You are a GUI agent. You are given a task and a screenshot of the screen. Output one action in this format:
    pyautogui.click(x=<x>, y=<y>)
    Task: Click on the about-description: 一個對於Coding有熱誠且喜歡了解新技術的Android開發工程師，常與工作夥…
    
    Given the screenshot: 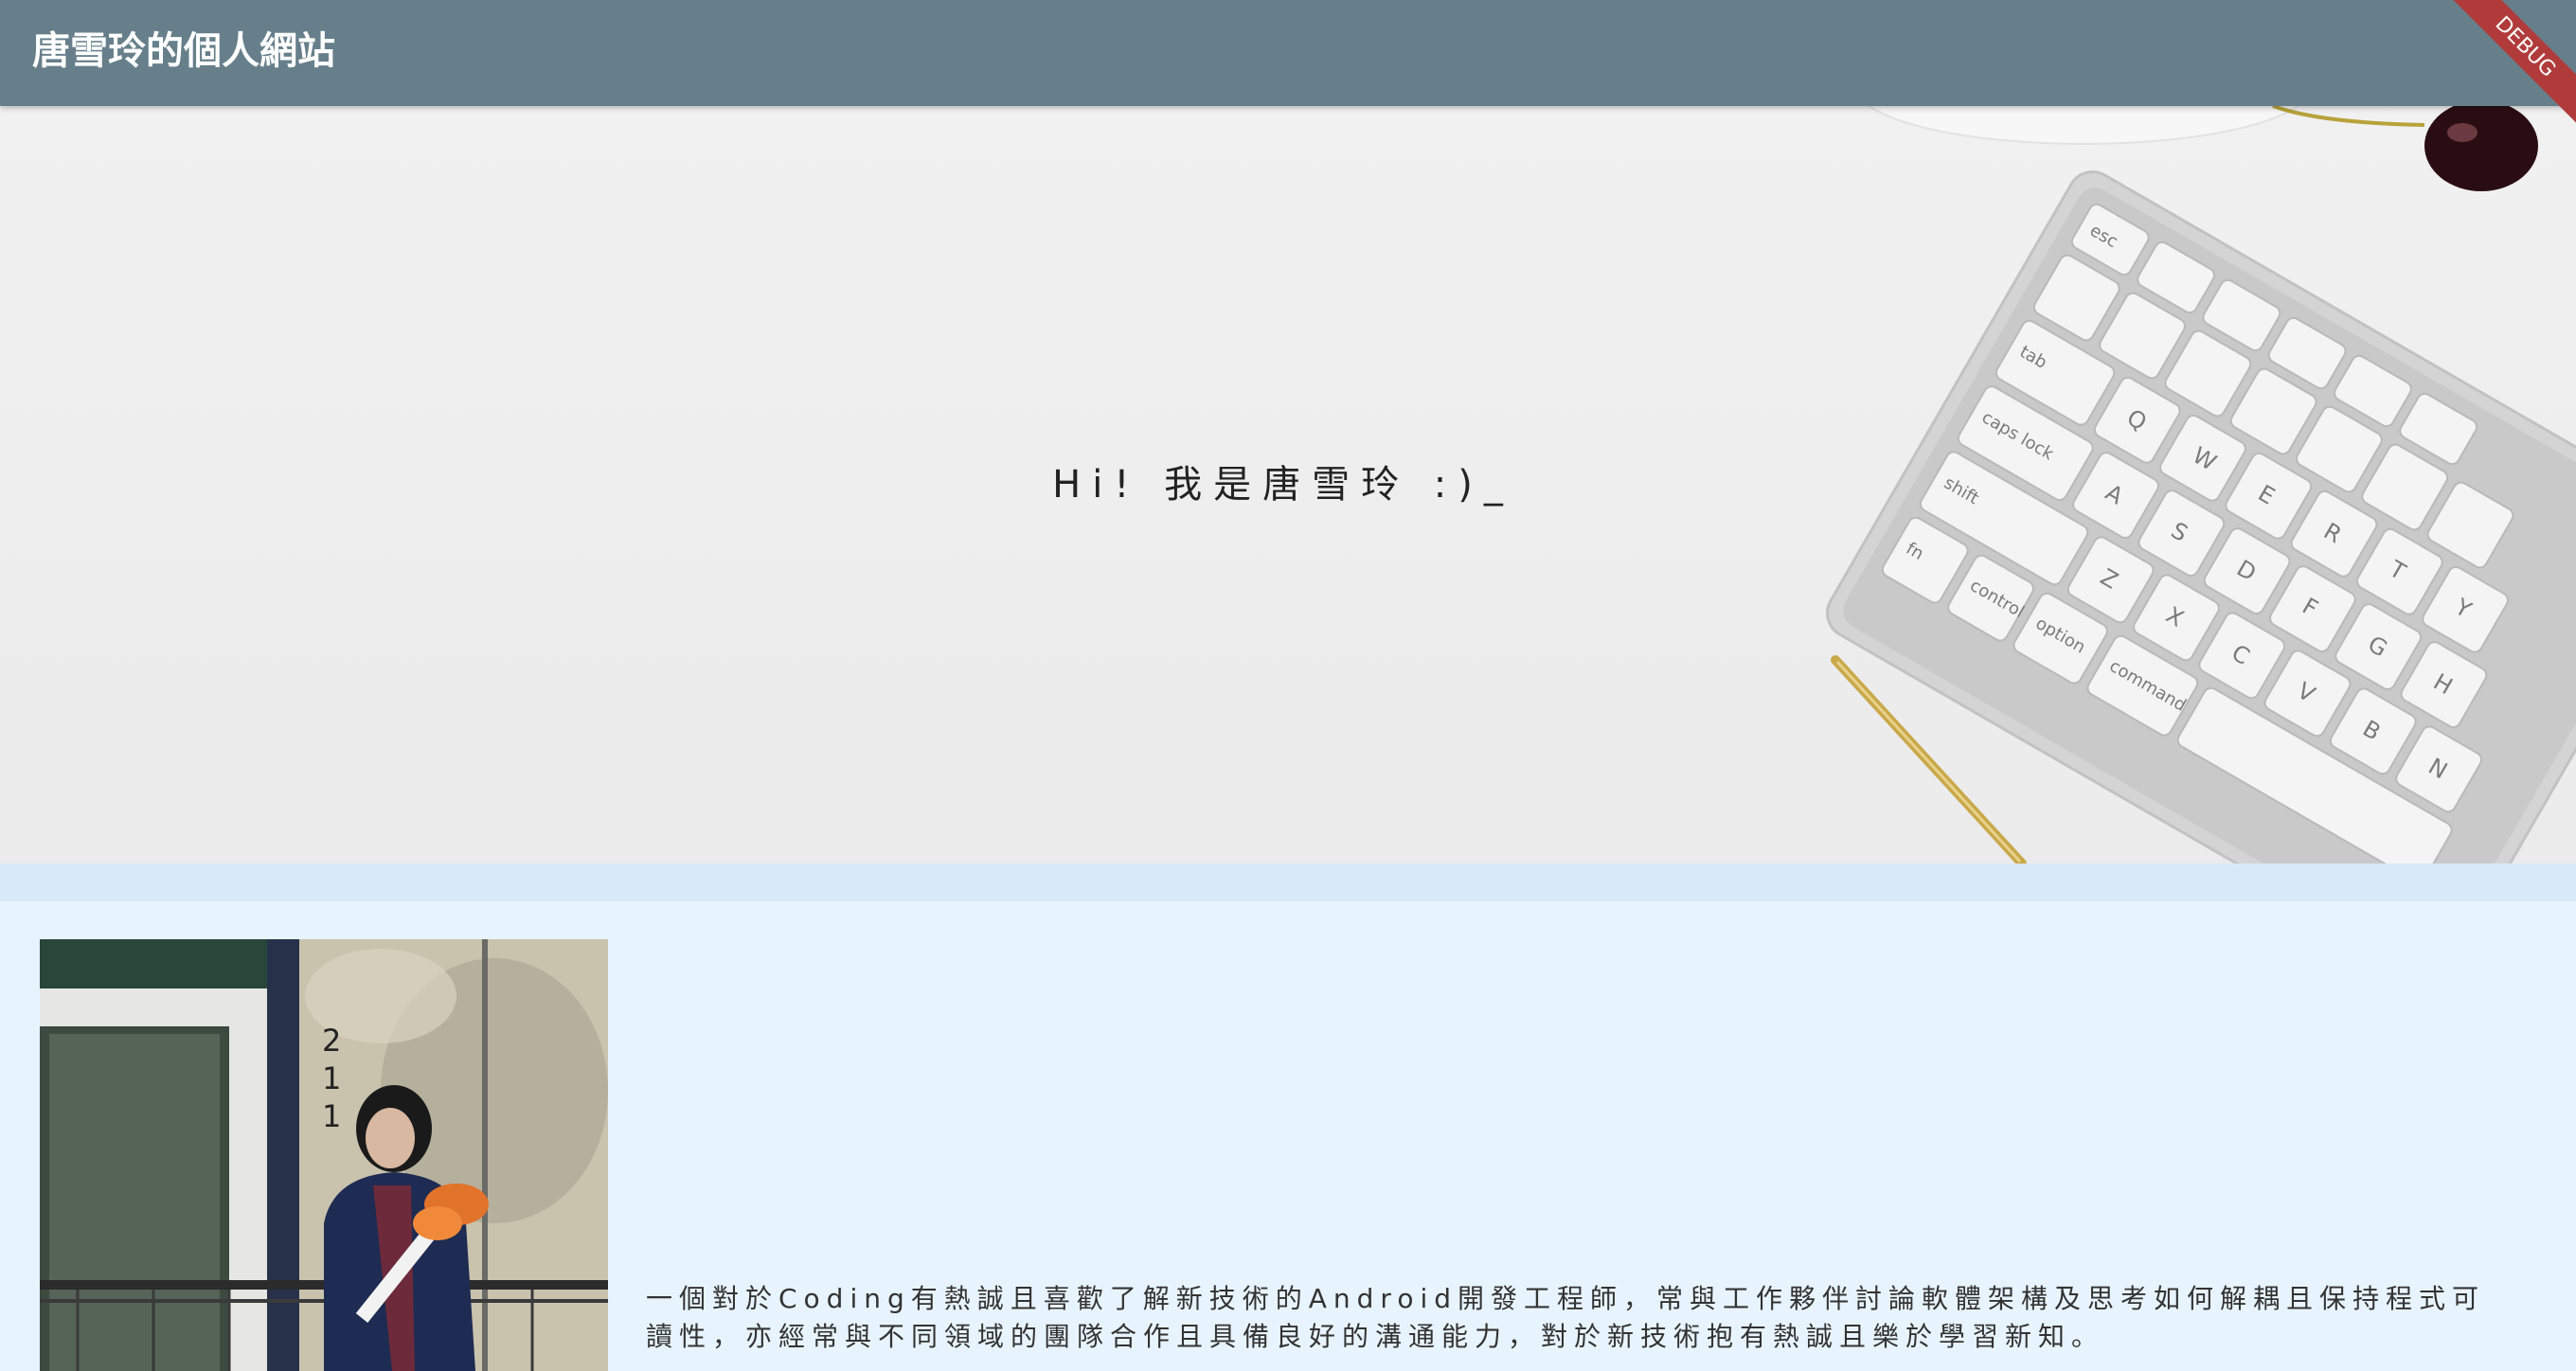 What is the action you would take?
    pyautogui.click(x=1566, y=1317)
    